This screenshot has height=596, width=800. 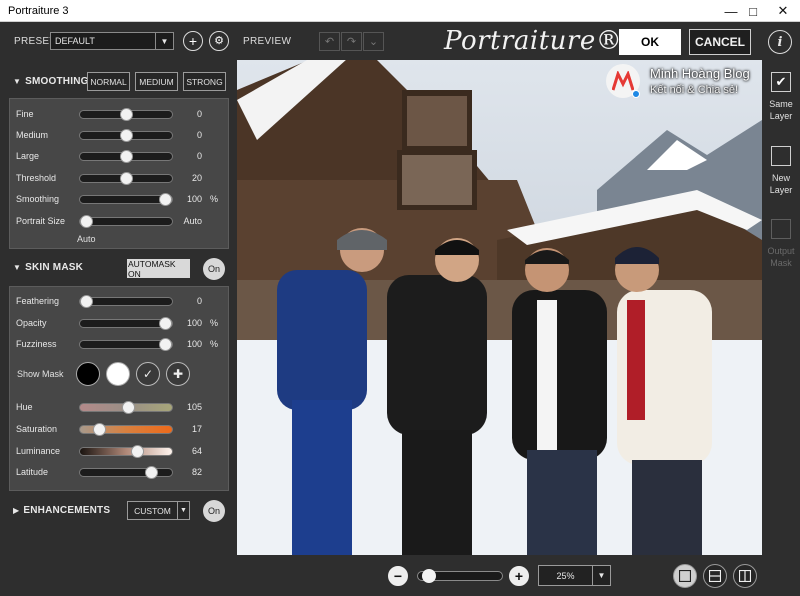 I want to click on slider-label: Fine, so click(x=25, y=114).